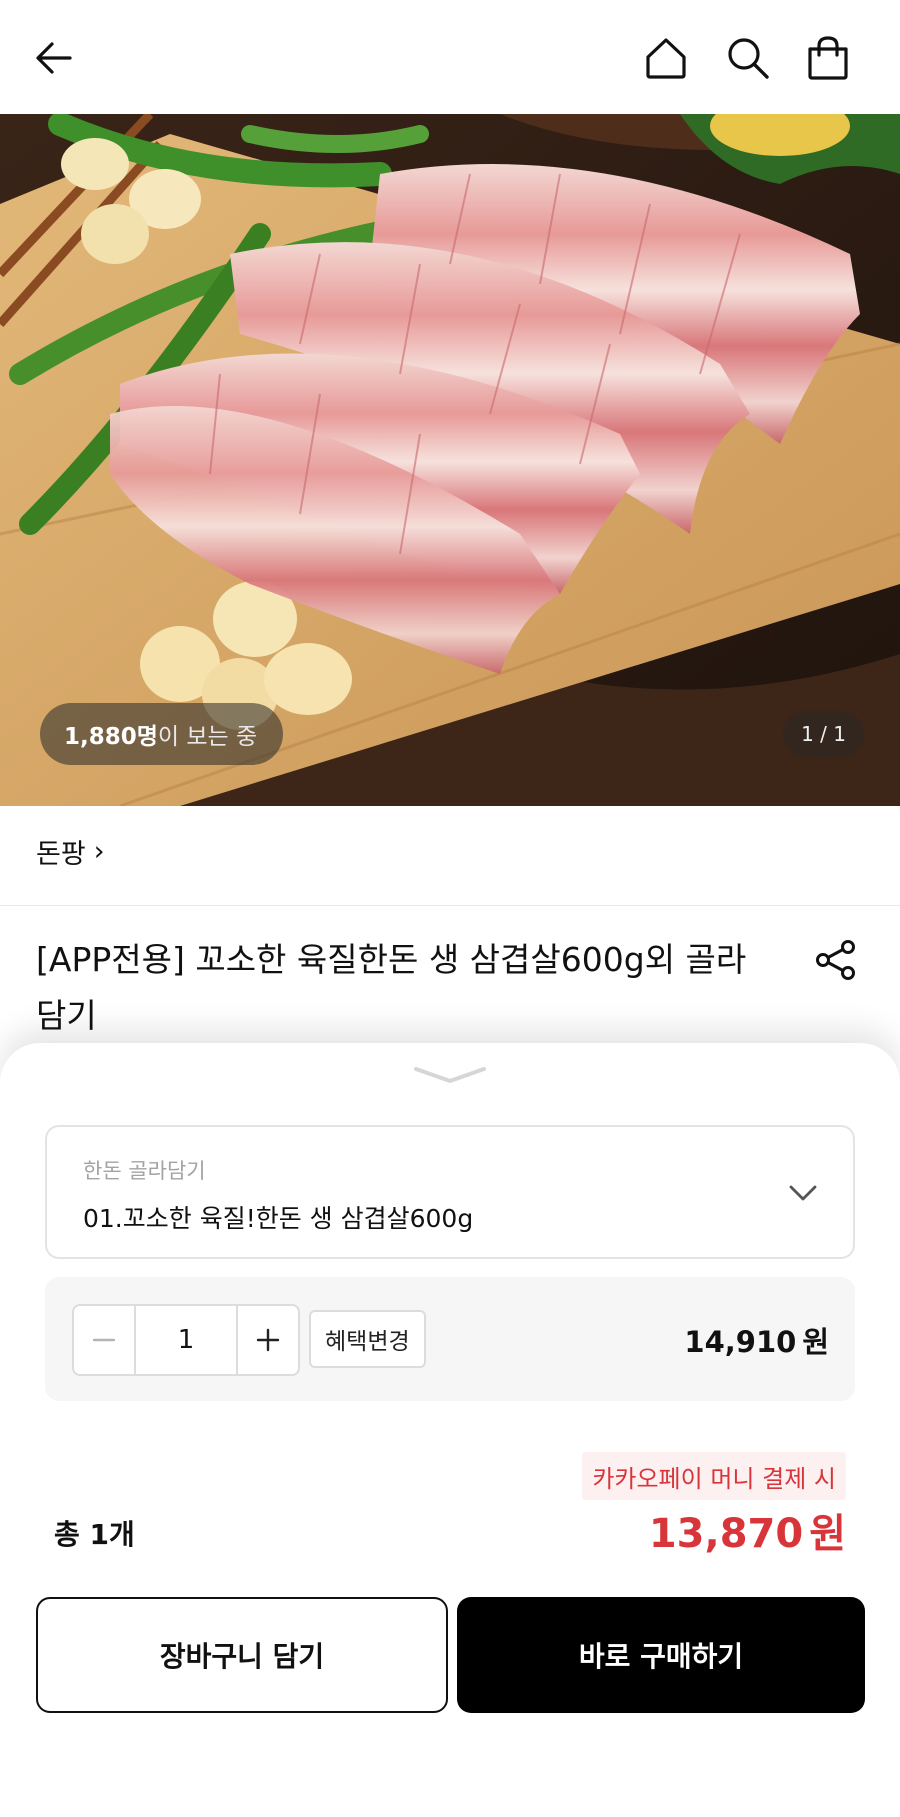 This screenshot has height=1817, width=900. Describe the element at coordinates (450, 1192) in the screenshot. I see `option-select: 한돈 골라담기 01.꼬소한 육질!한돈 생 삼겹살600g` at that location.